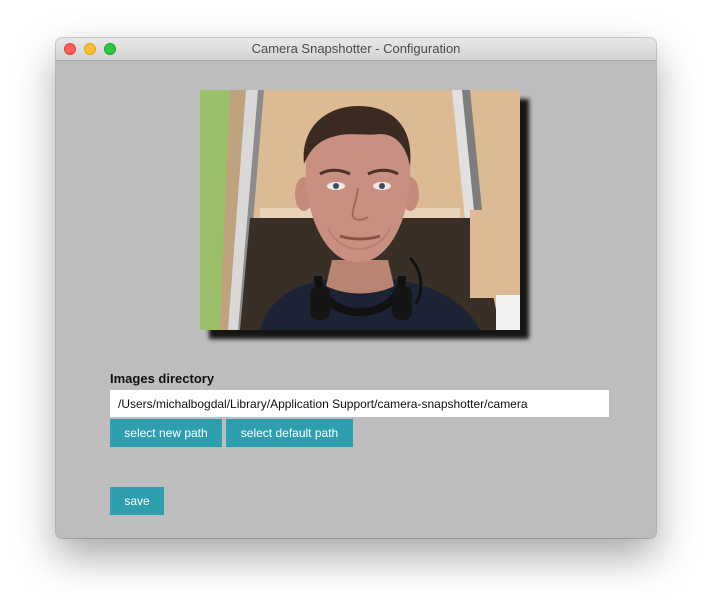 The image size is (712, 612). I want to click on select-default-path-button: select default path, so click(289, 433).